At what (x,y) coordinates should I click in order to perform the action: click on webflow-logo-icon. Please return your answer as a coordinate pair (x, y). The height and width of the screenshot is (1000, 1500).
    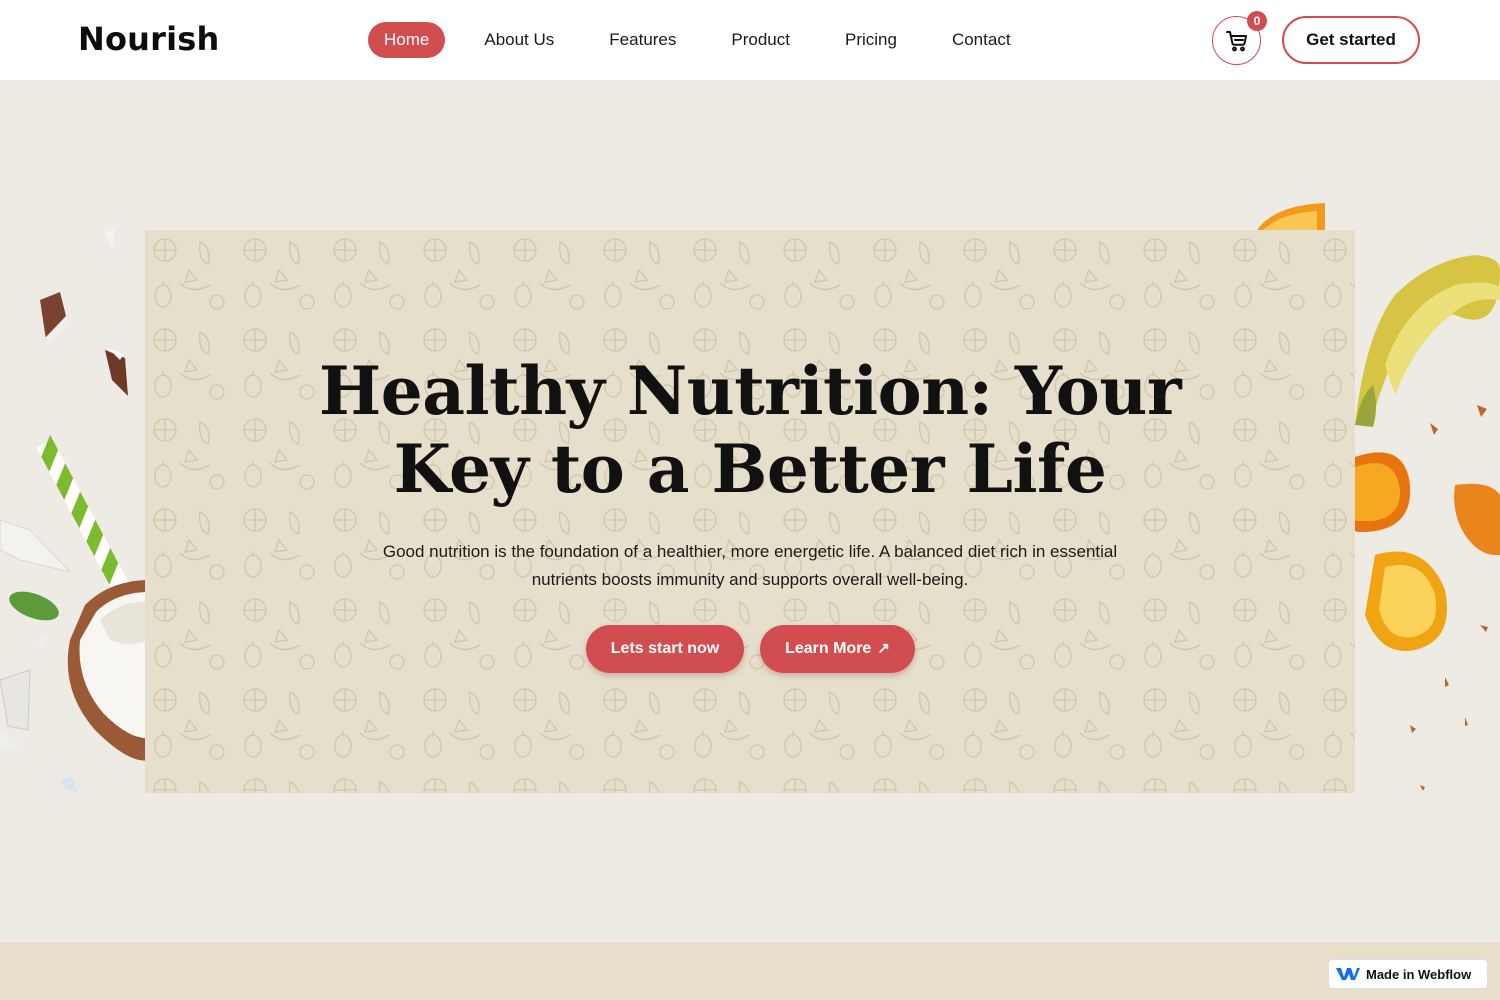
    Looking at the image, I should click on (1348, 974).